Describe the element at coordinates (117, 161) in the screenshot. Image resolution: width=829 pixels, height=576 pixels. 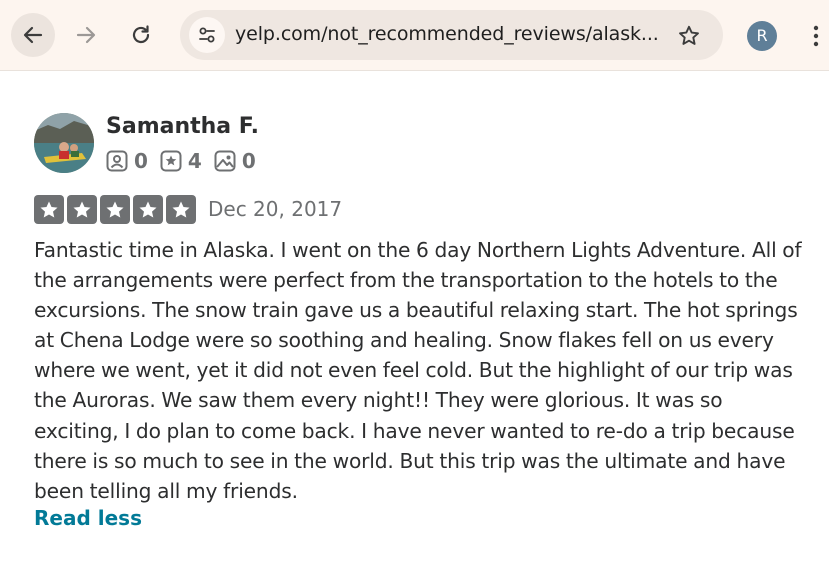
I see `friends-icon` at that location.